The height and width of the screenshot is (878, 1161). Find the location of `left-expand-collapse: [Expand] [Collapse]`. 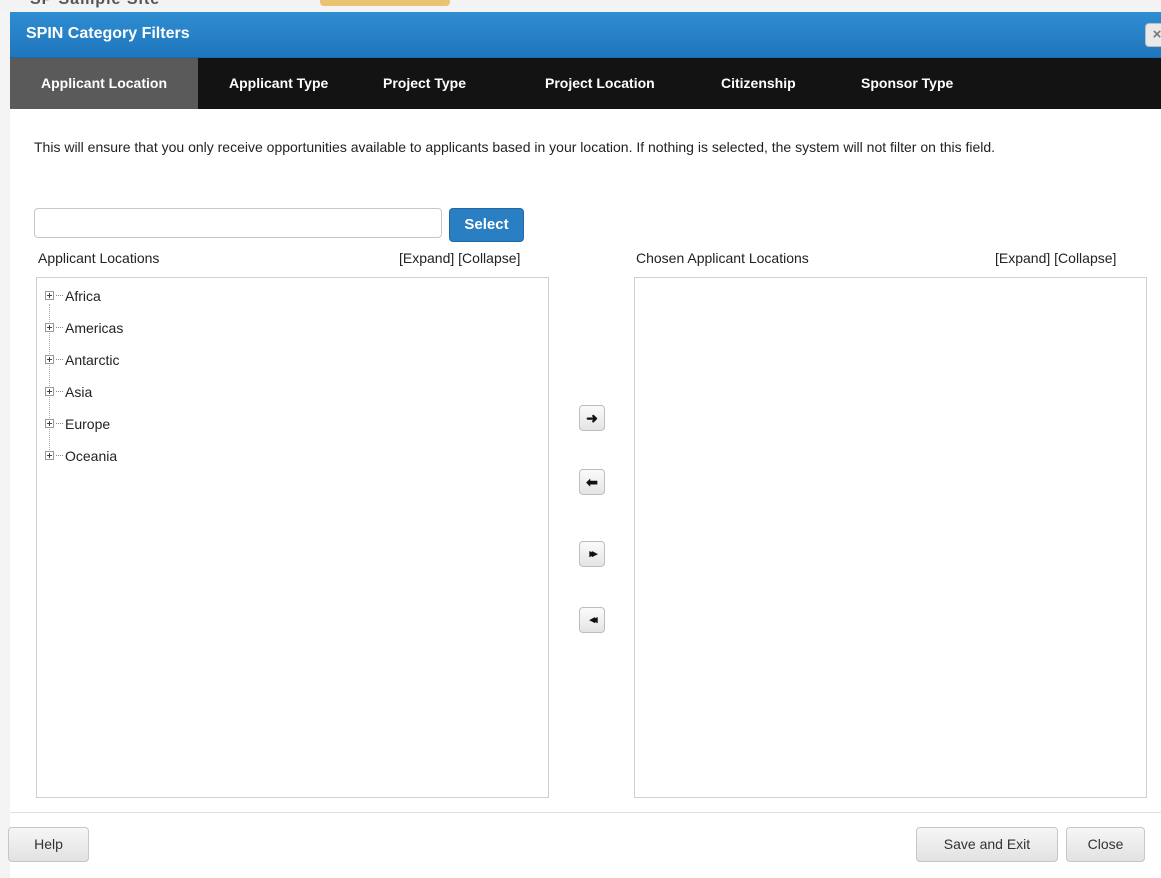

left-expand-collapse: [Expand] [Collapse] is located at coordinates (459, 258).